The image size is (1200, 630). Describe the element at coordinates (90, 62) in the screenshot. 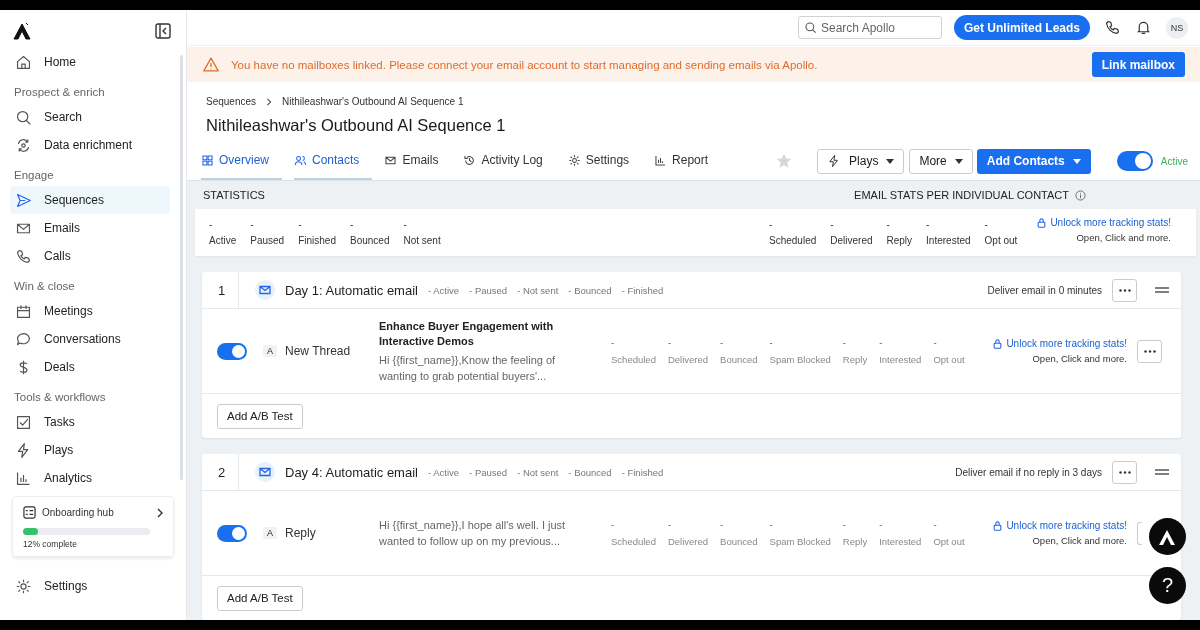

I see `nav-item: Home` at that location.